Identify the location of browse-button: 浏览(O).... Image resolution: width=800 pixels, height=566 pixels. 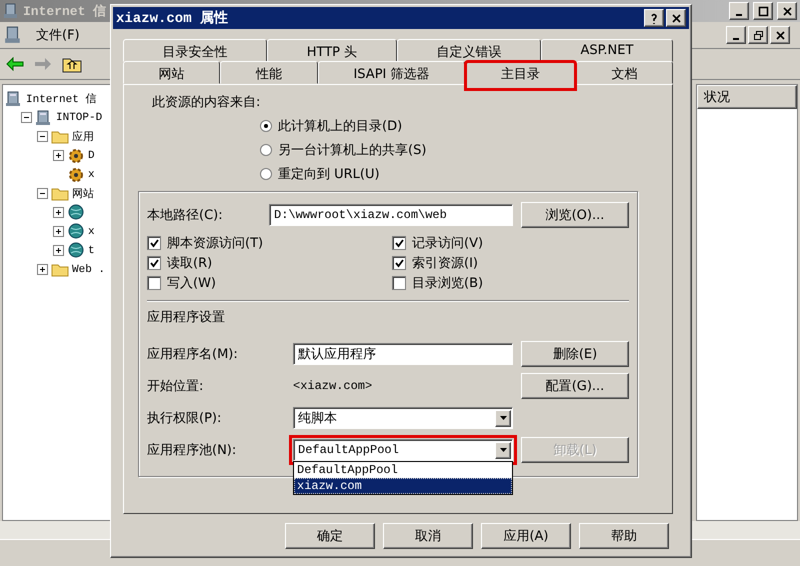
(575, 215).